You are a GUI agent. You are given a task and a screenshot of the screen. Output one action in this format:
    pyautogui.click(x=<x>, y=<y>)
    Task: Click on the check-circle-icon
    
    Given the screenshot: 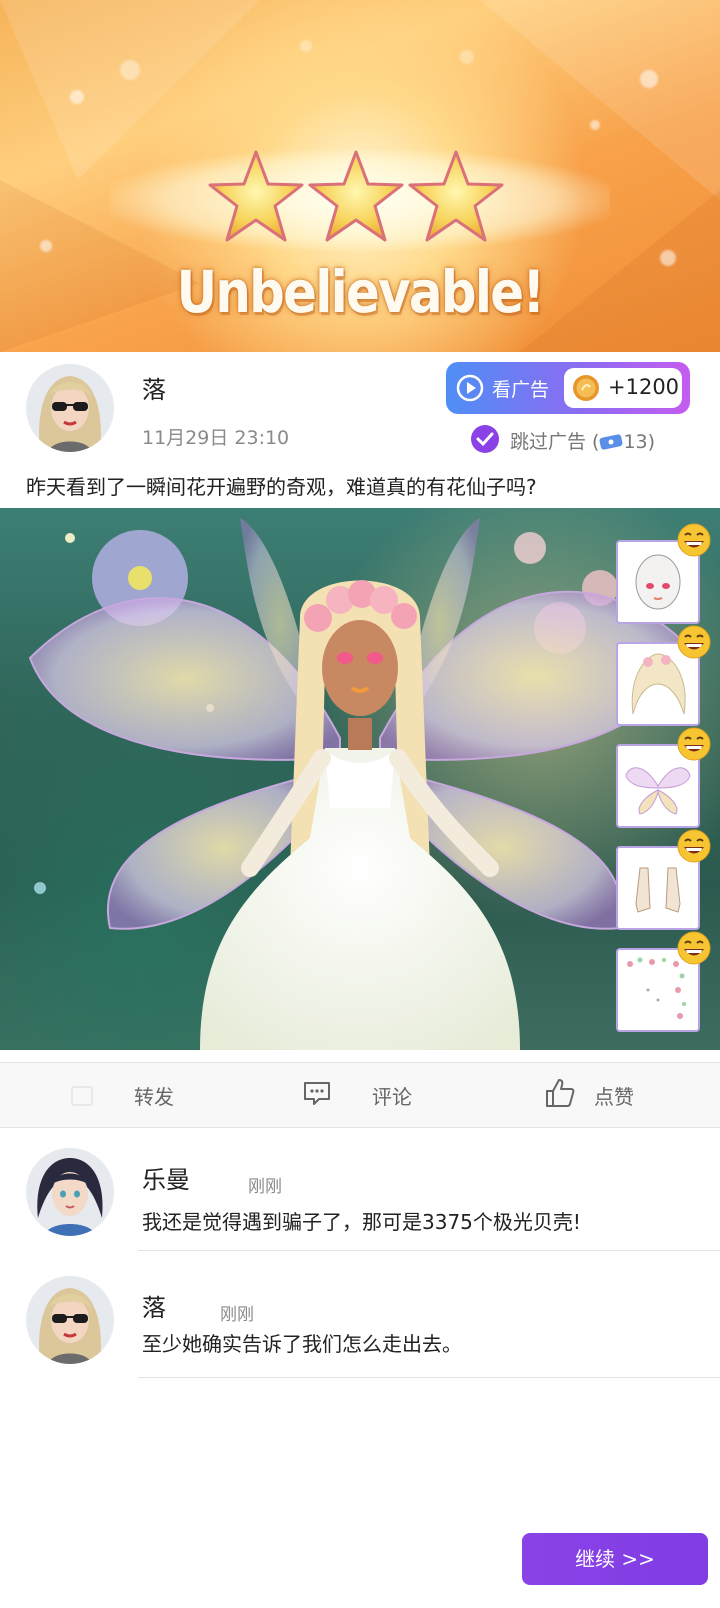 What is the action you would take?
    pyautogui.click(x=485, y=439)
    